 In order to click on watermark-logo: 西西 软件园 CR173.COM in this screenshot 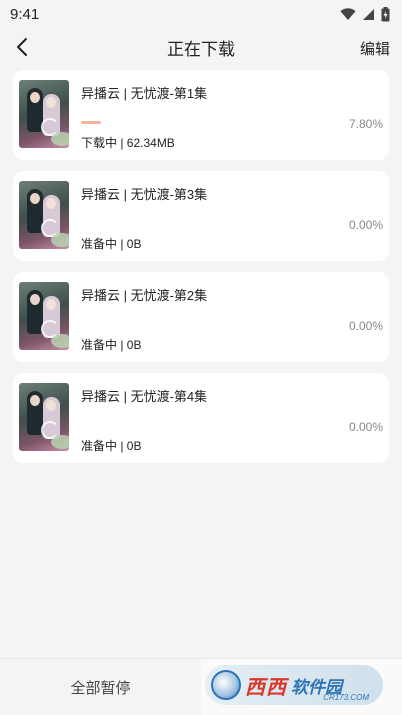, I will do `click(294, 685)`.